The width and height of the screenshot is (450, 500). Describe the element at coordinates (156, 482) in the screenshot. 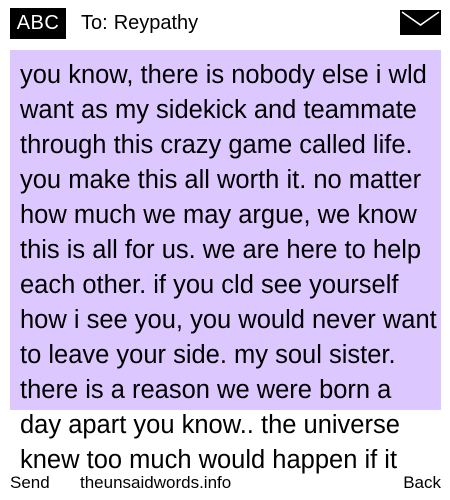

I see `website-label: theunsaidwords.info` at that location.